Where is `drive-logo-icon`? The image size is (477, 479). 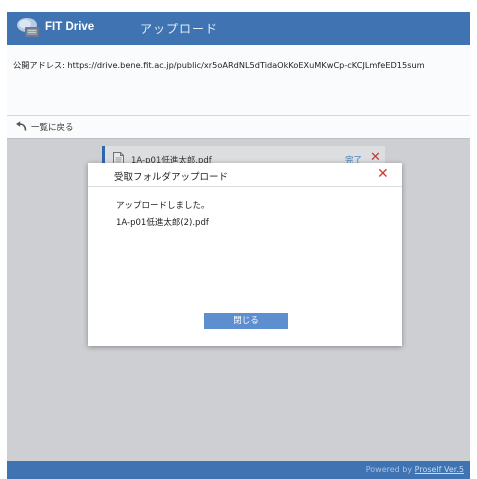
drive-logo-icon is located at coordinates (29, 28).